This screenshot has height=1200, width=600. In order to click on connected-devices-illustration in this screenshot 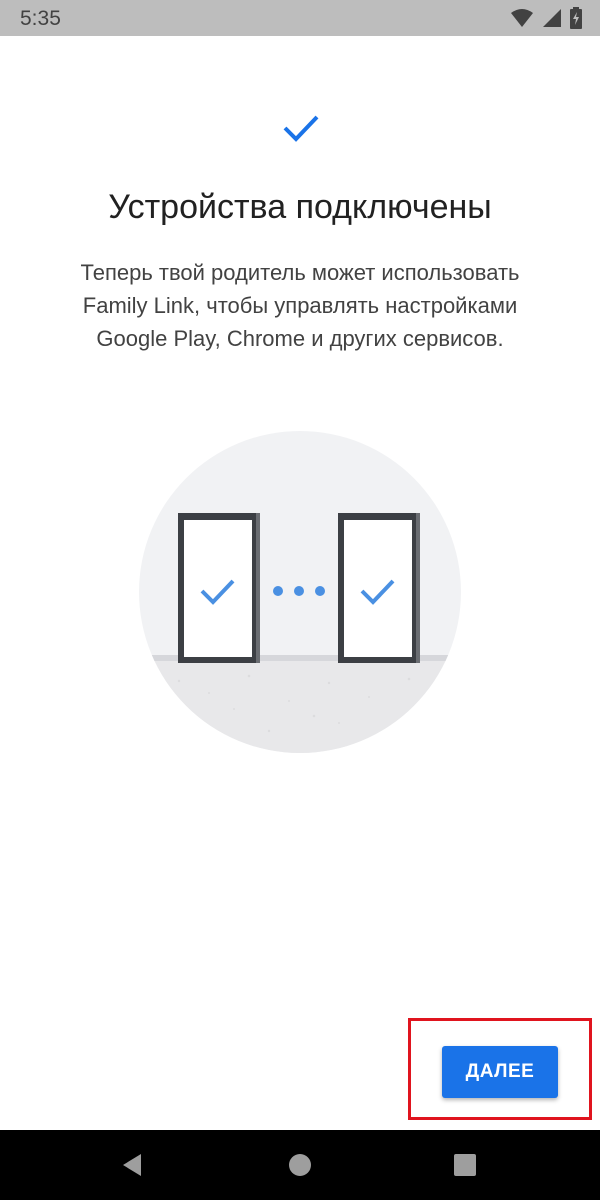, I will do `click(300, 592)`.